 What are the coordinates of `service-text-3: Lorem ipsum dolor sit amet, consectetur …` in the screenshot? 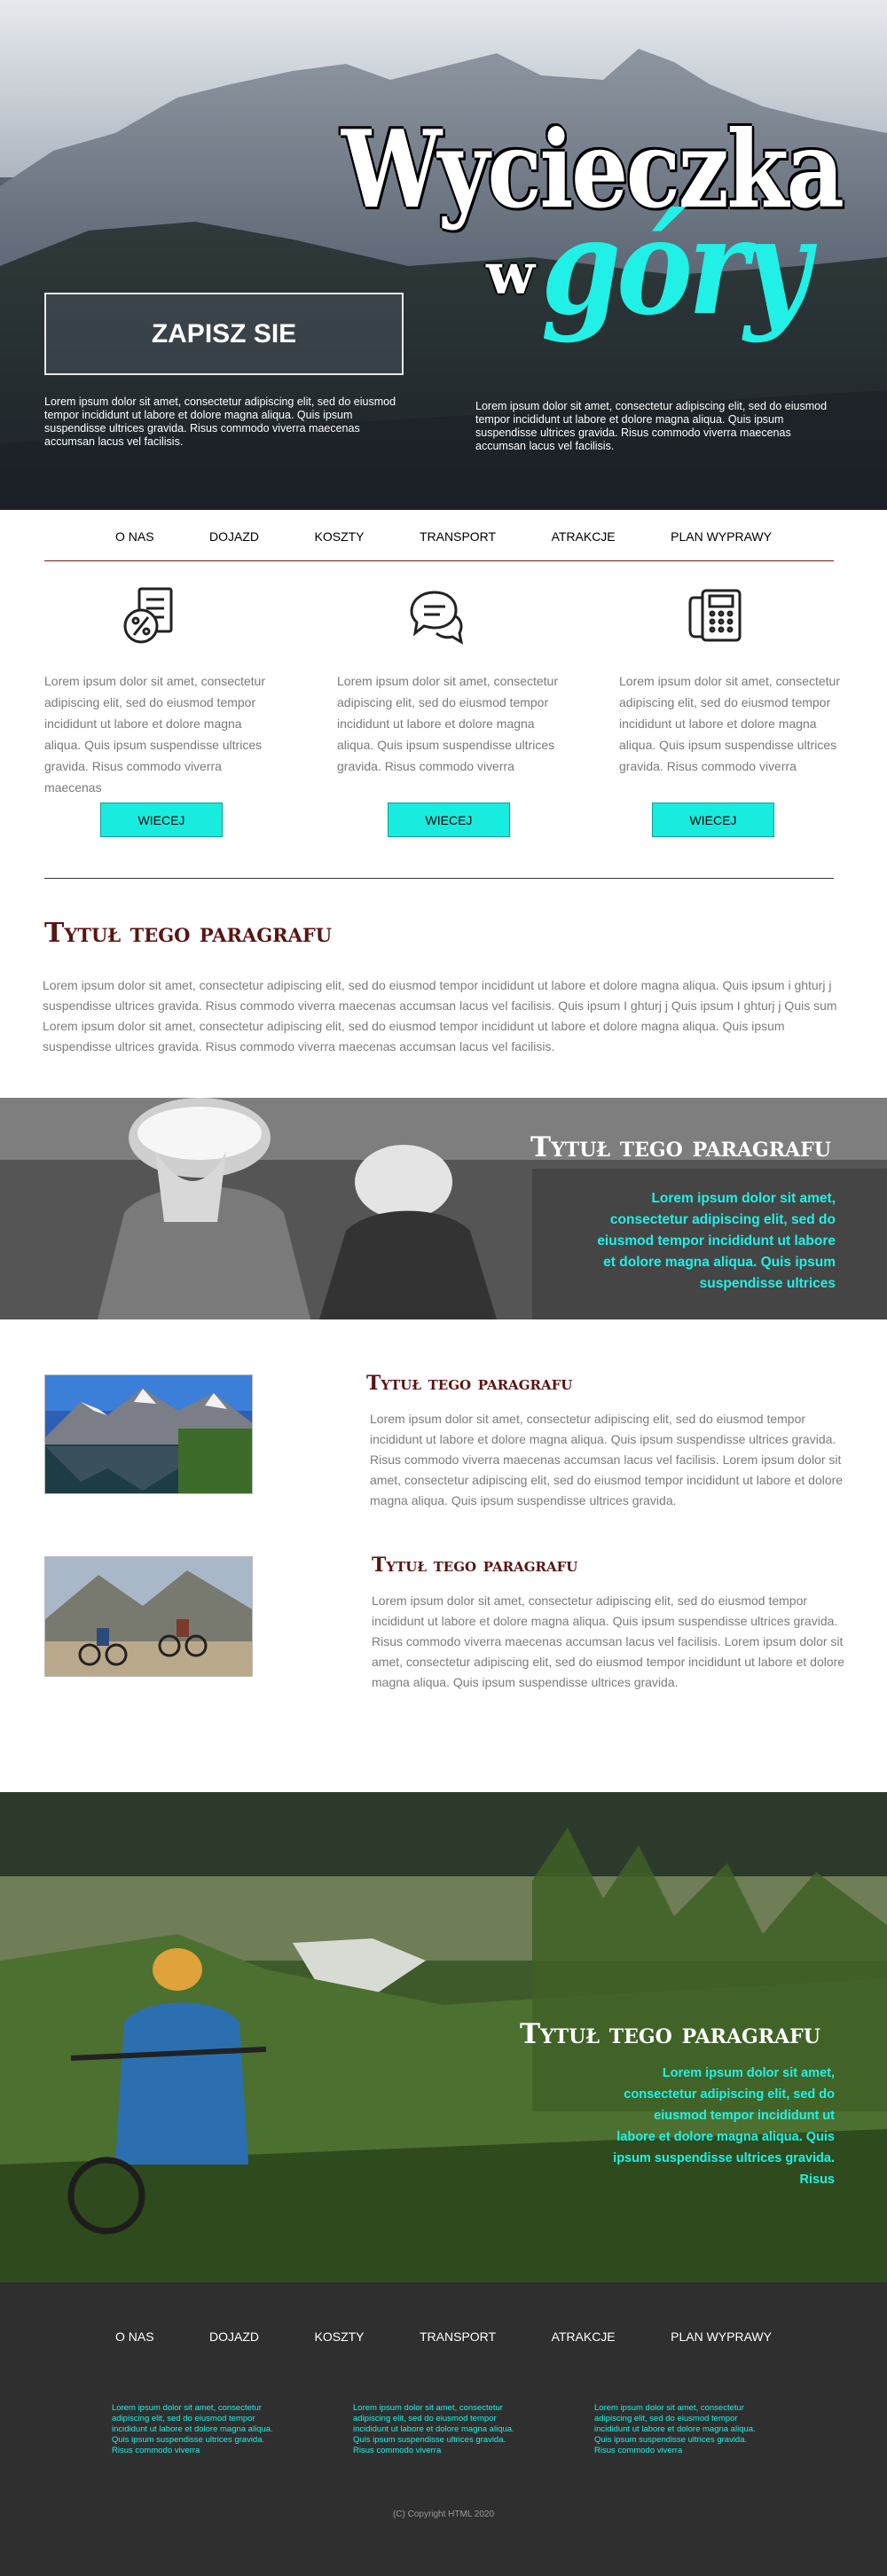 It's located at (729, 723).